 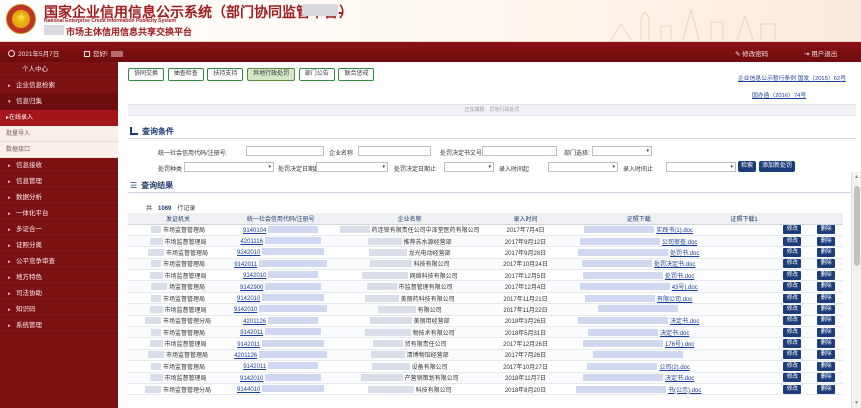 What do you see at coordinates (281, 252) in the screenshot?
I see `credit-code-cell: 9242010` at bounding box center [281, 252].